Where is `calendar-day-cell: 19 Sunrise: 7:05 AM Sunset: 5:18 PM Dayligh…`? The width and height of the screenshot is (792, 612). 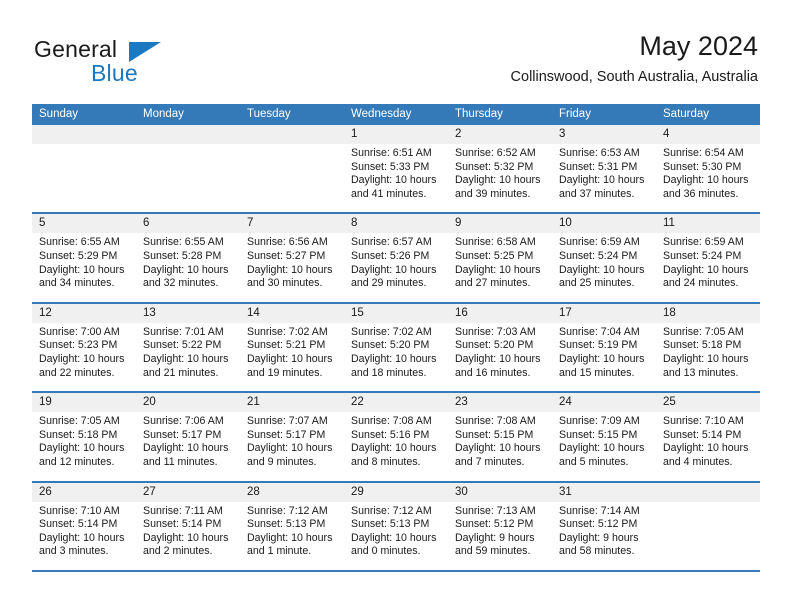
calendar-day-cell: 19 Sunrise: 7:05 AM Sunset: 5:18 PM Dayligh… is located at coordinates (84, 437).